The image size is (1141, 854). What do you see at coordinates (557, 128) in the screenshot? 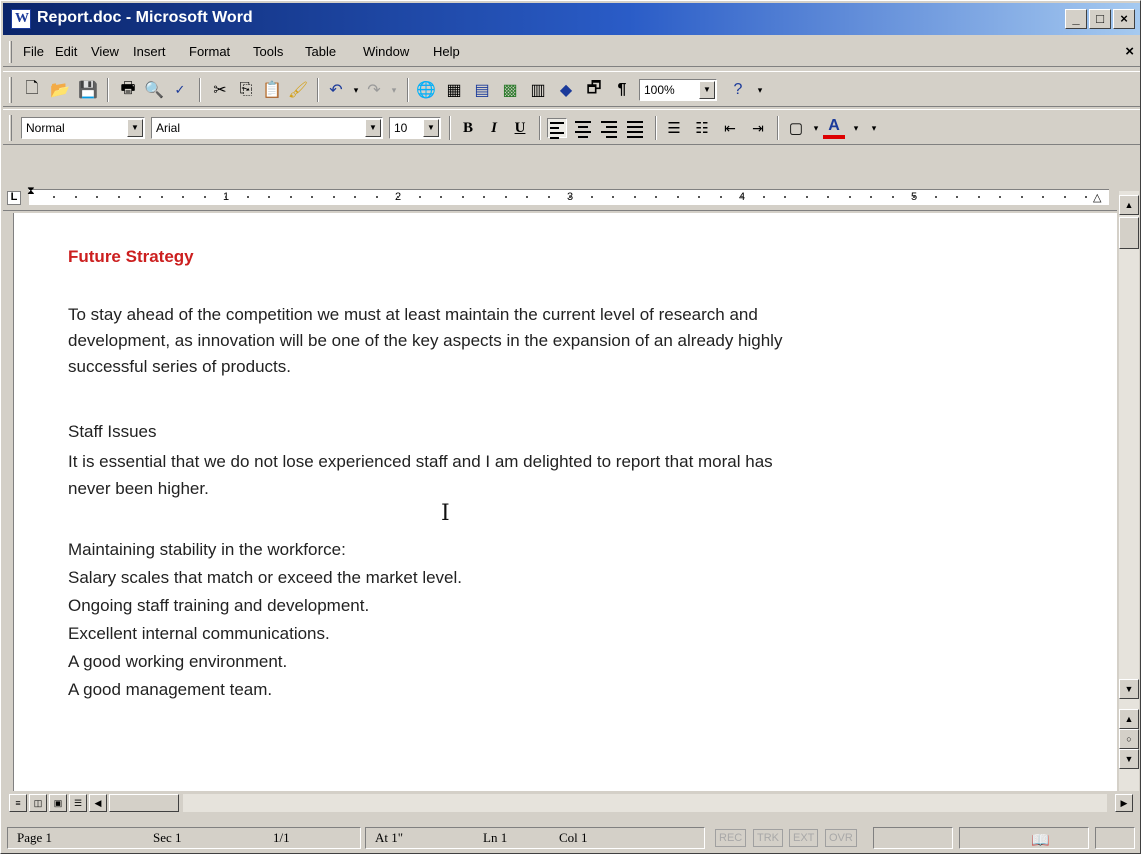
I see `align-left-button` at bounding box center [557, 128].